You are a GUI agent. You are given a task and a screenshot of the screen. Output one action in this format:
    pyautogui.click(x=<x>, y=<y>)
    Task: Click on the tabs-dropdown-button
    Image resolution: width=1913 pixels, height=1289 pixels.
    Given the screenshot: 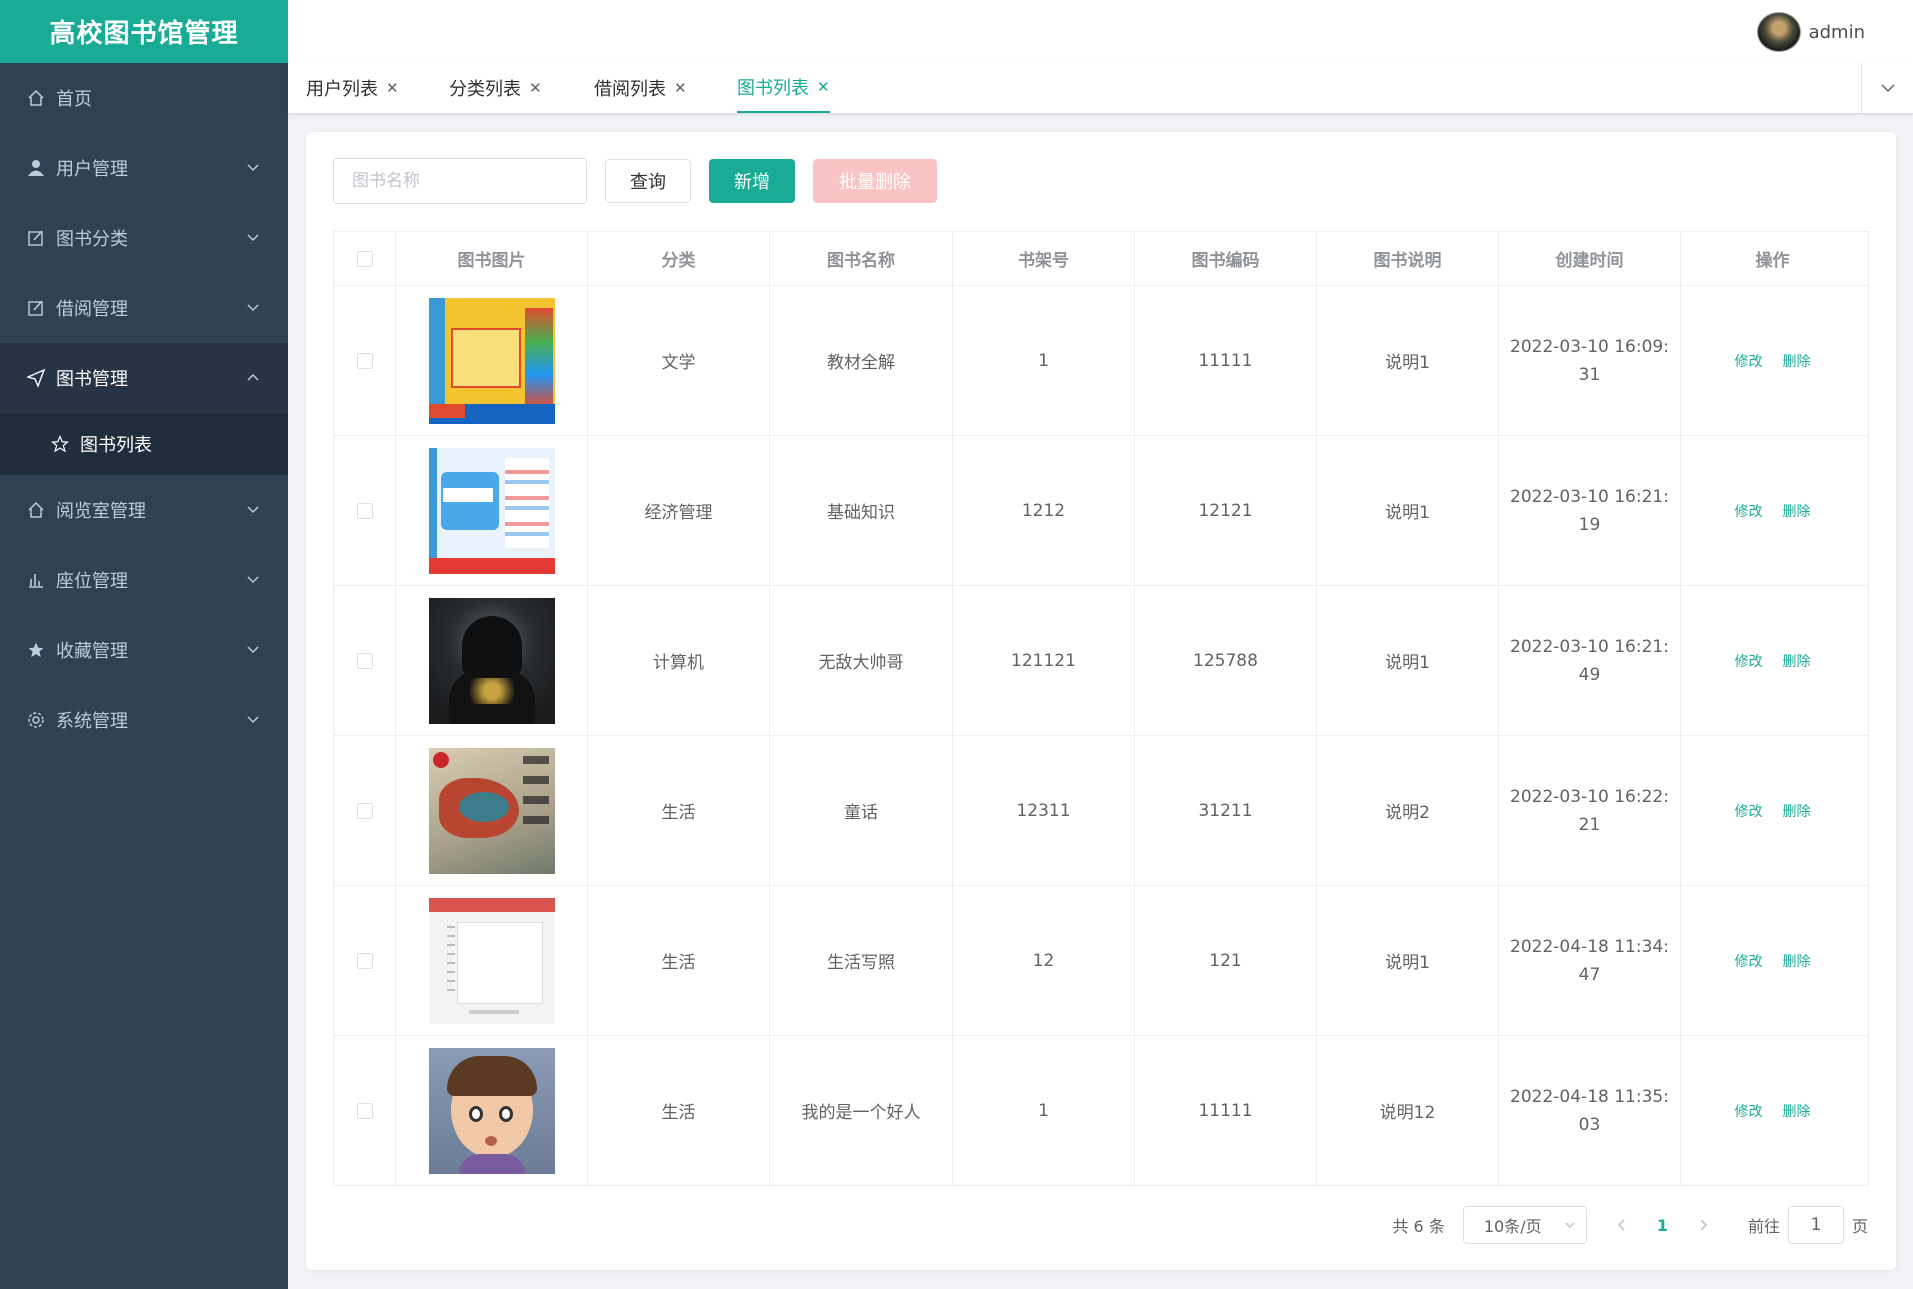 What is the action you would take?
    pyautogui.click(x=1887, y=88)
    